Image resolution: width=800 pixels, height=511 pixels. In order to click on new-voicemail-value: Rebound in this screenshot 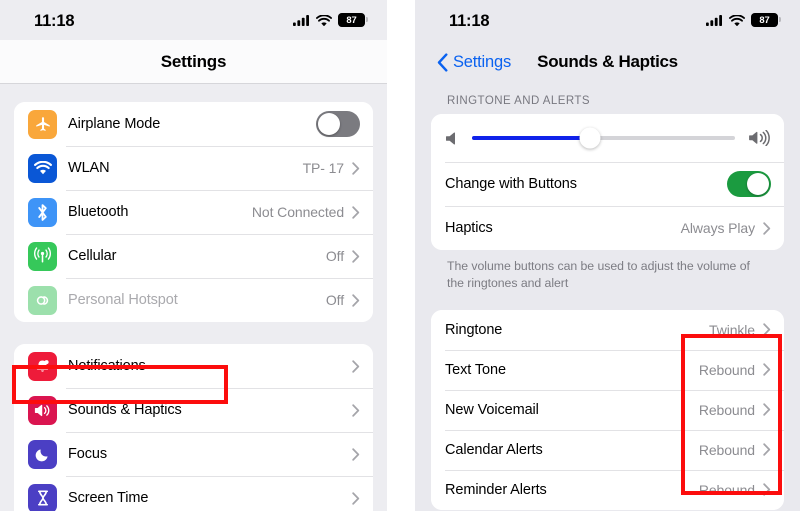, I will do `click(726, 409)`.